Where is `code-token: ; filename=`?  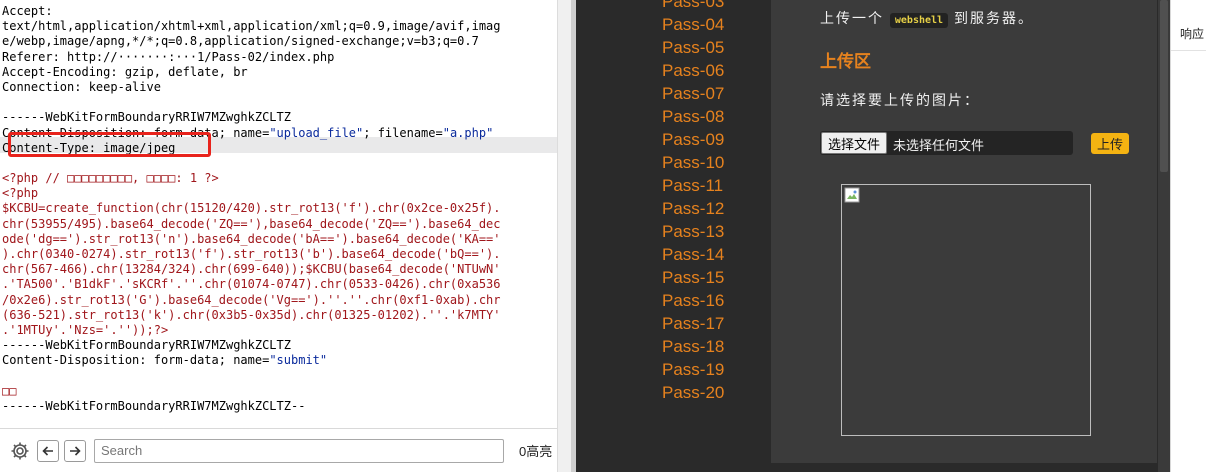
code-token: ; filename= is located at coordinates (403, 132).